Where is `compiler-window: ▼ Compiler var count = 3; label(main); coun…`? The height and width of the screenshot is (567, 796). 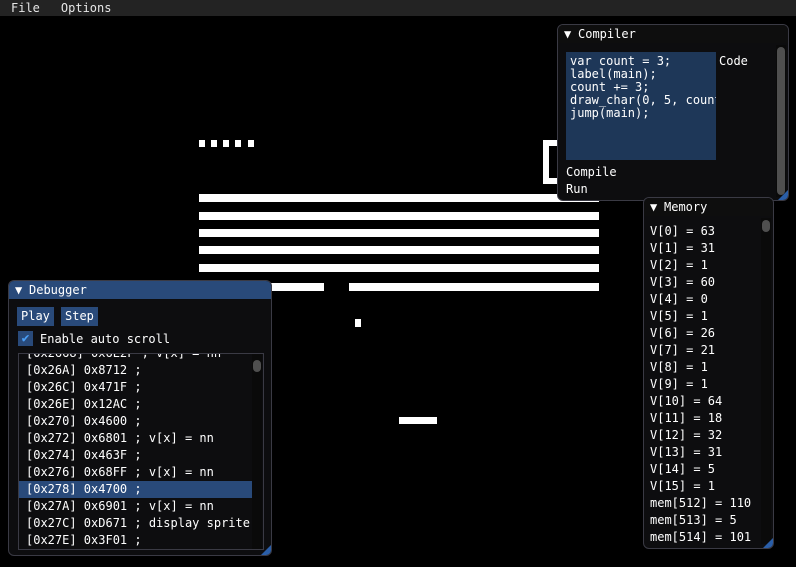 compiler-window: ▼ Compiler var count = 3; label(main); coun… is located at coordinates (673, 112).